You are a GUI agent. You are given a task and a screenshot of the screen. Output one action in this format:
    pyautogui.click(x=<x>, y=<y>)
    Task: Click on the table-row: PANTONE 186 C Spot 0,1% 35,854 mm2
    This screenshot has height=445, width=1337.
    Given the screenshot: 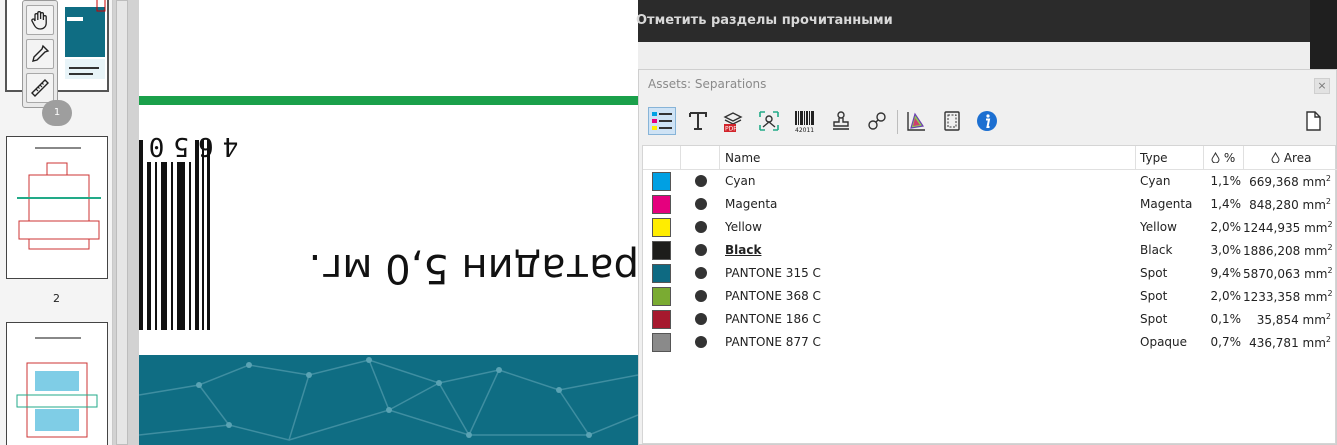 What is the action you would take?
    pyautogui.click(x=990, y=318)
    